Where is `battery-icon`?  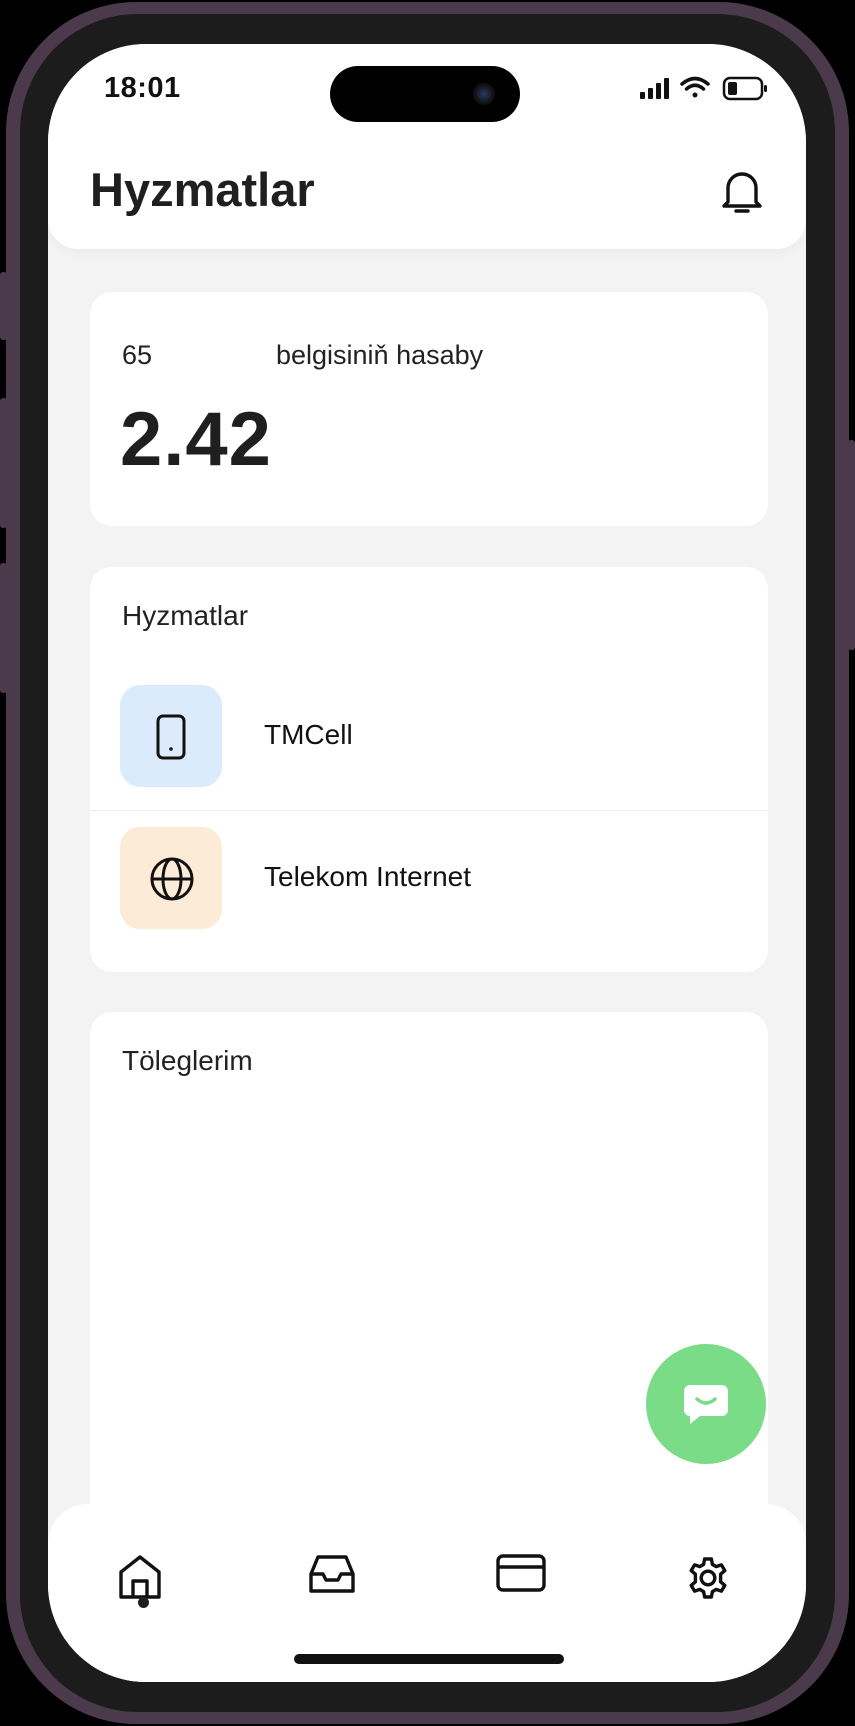 battery-icon is located at coordinates (744, 88).